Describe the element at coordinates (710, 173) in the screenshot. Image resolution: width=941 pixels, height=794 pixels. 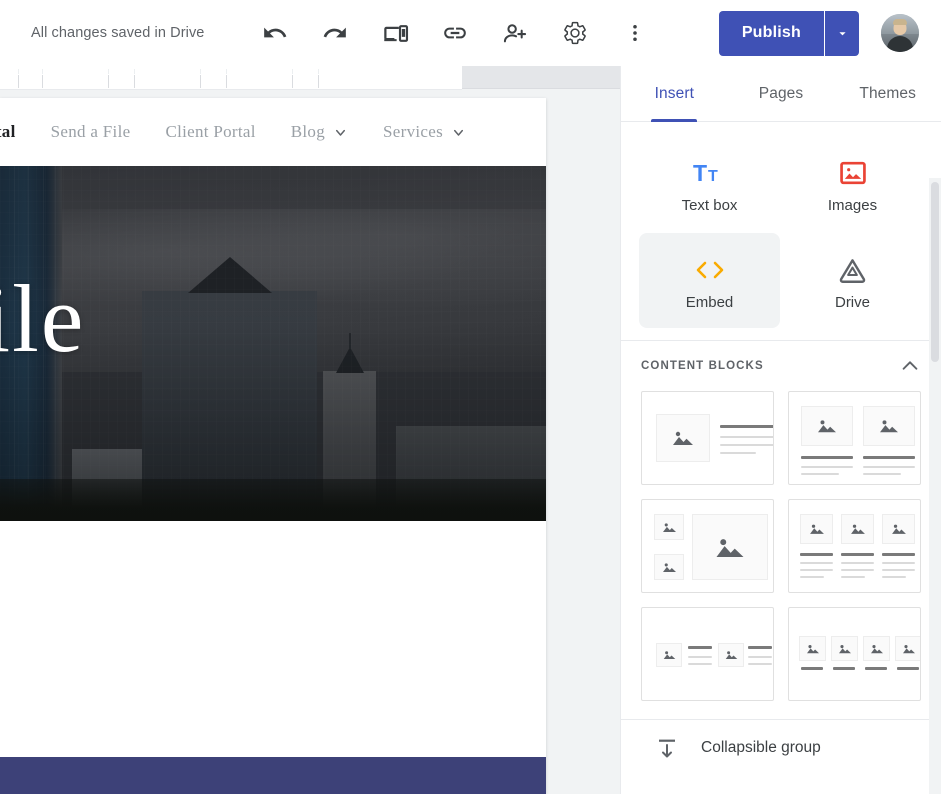
I see `text-box-icon: T T` at that location.